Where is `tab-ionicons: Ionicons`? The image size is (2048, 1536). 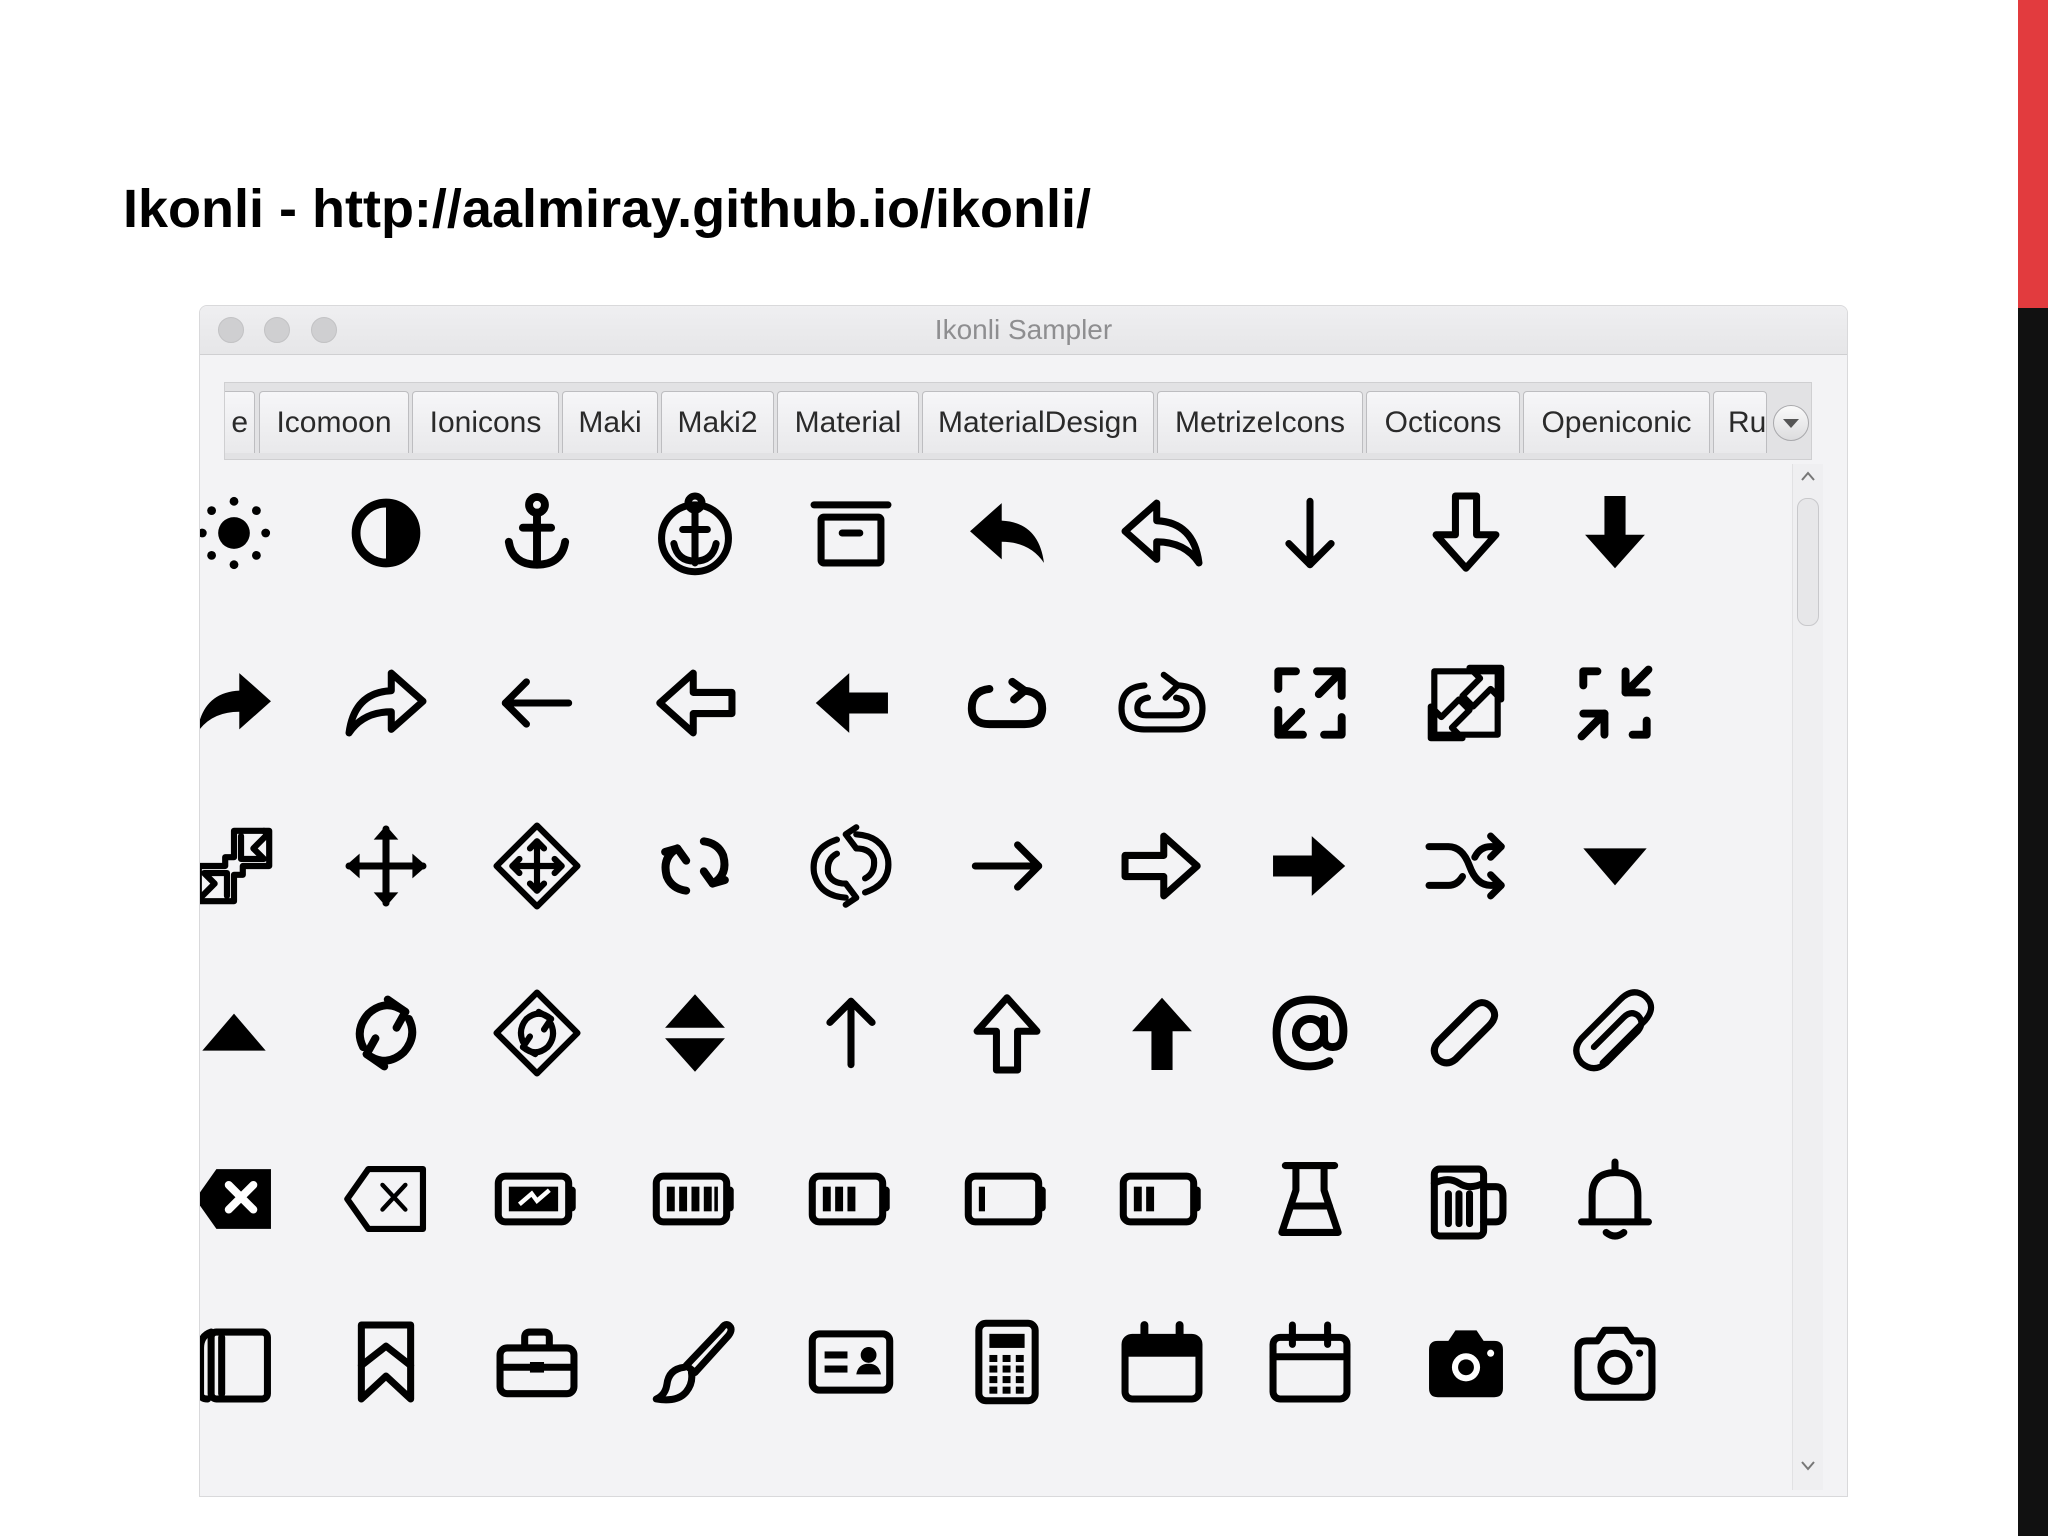
tab-ionicons: Ionicons is located at coordinates (485, 422).